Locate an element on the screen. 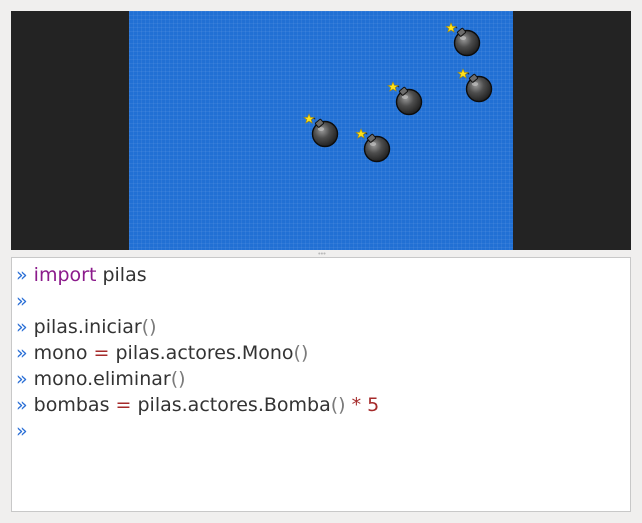 This screenshot has width=642, height=523. splitter-handle is located at coordinates (321, 253).